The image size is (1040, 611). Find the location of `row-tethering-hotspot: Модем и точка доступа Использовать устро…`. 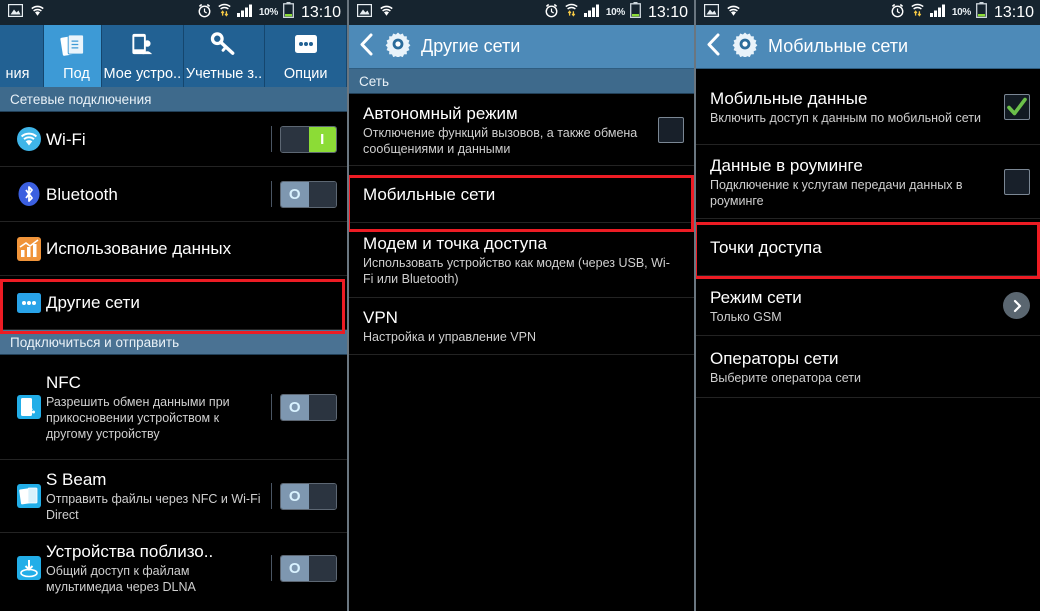

row-tethering-hotspot: Модем и точка доступа Использовать устро… is located at coordinates (521, 260).